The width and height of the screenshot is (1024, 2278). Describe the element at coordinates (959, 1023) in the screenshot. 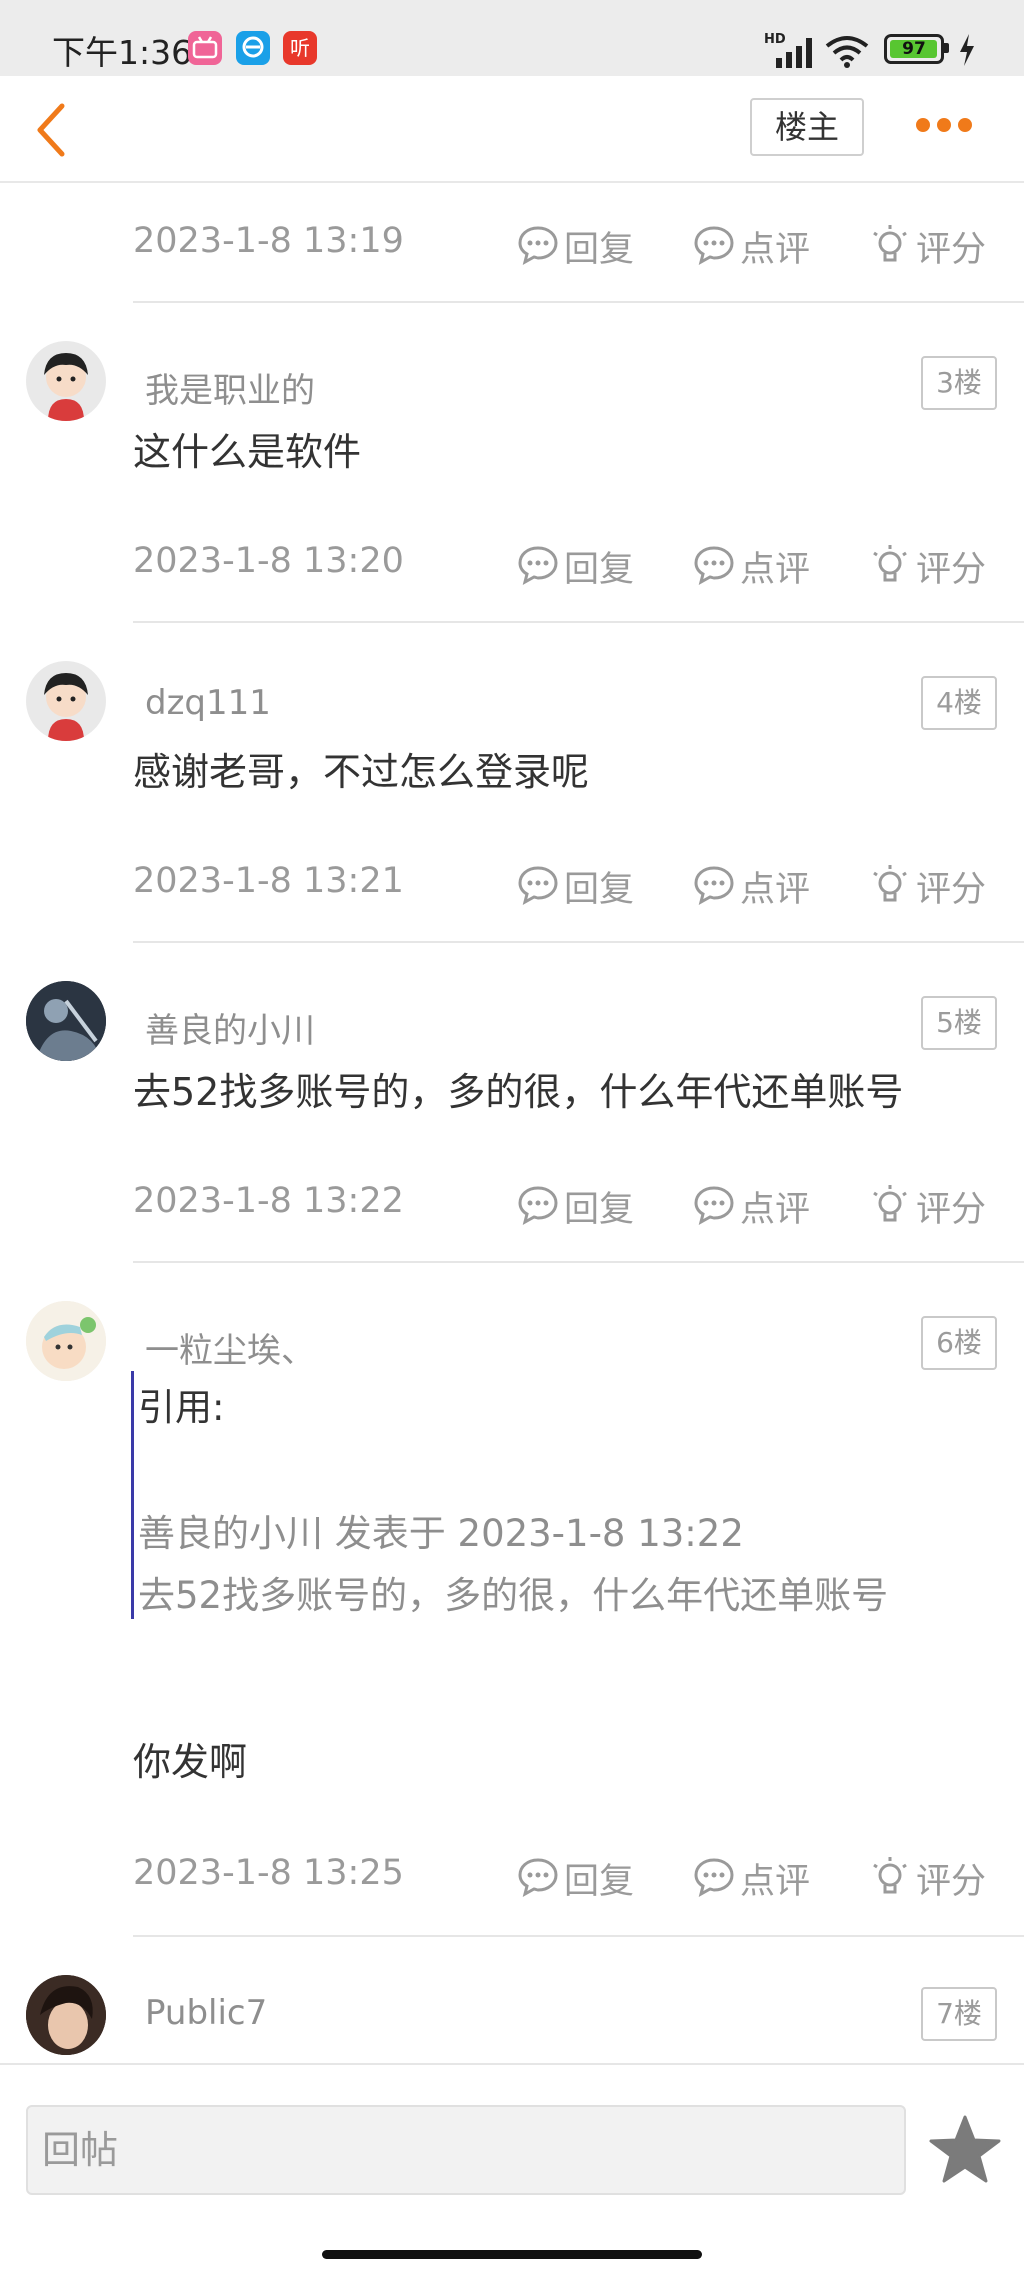

I see `floor-badge: 5楼` at that location.